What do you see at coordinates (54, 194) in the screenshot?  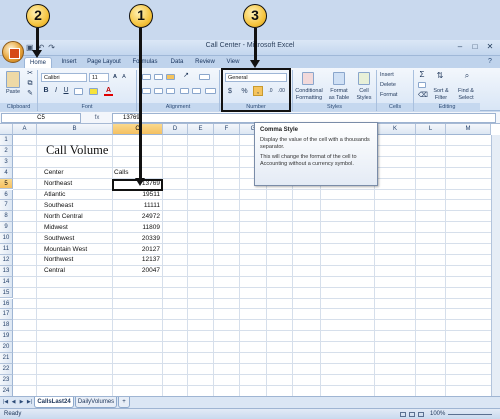 I see `center-name-cell: Atlantic` at bounding box center [54, 194].